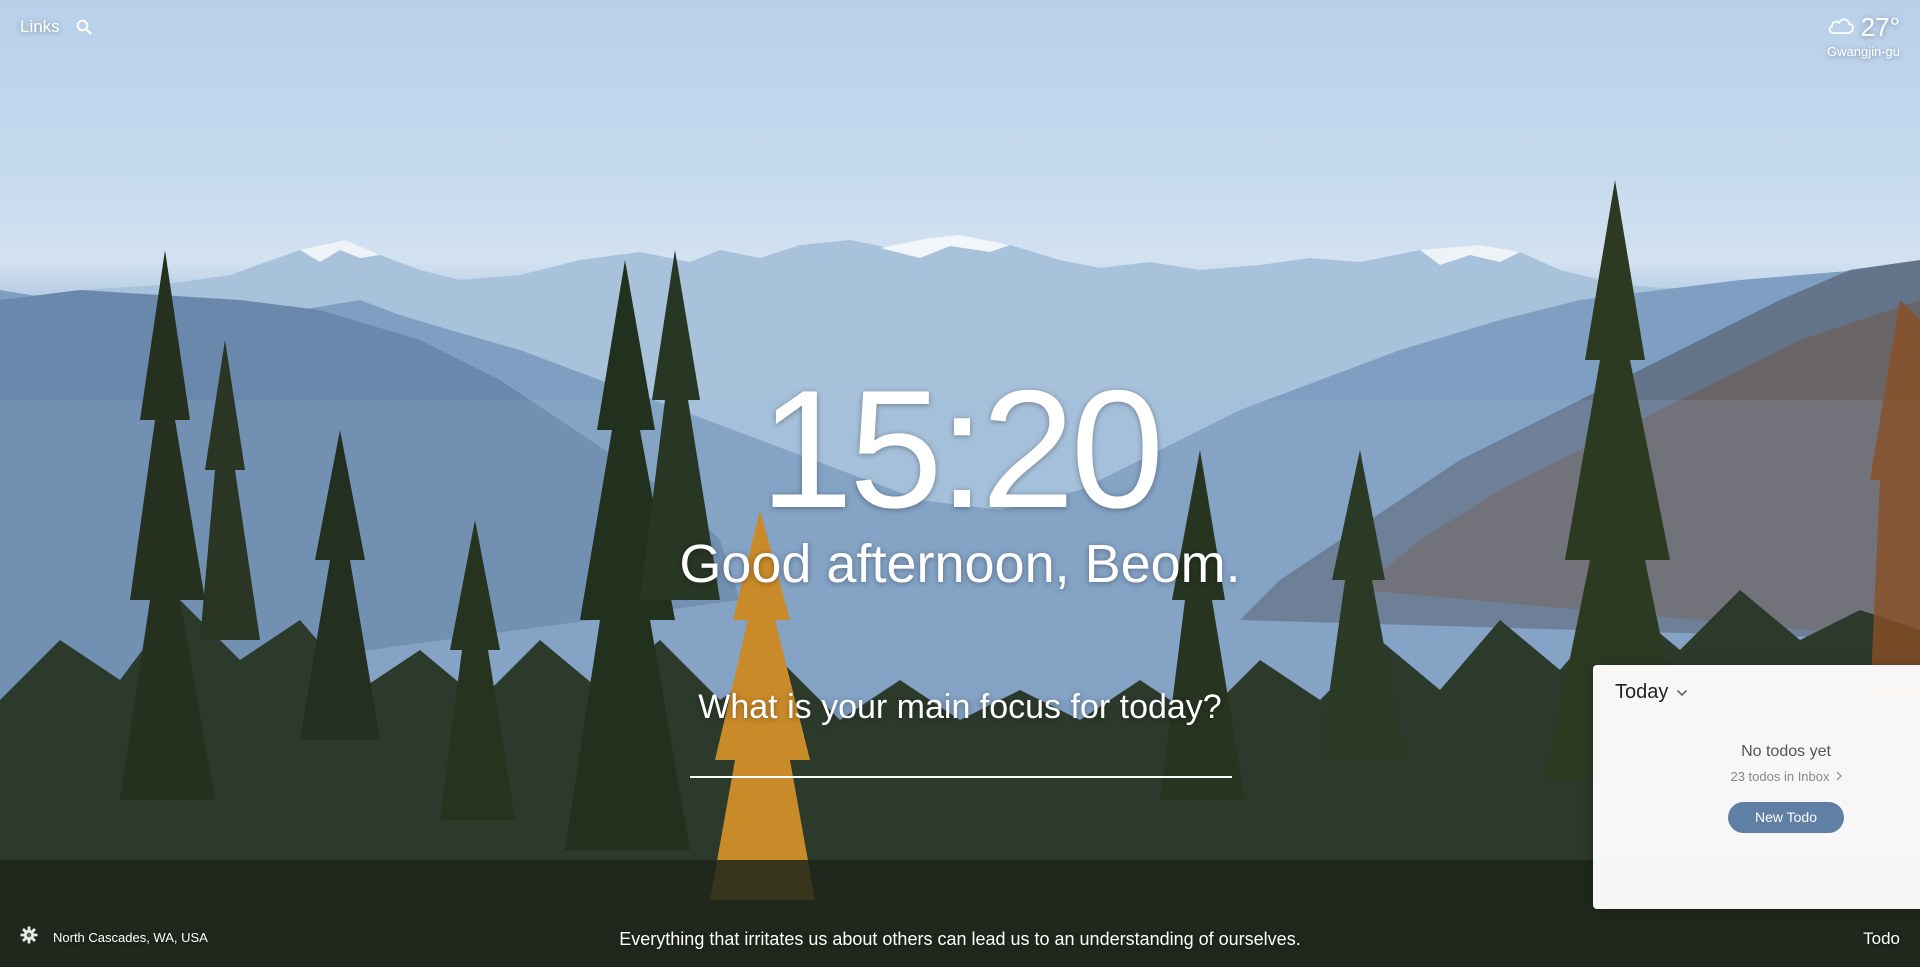 The width and height of the screenshot is (1920, 967). Describe the element at coordinates (84, 27) in the screenshot. I see `search-icon` at that location.